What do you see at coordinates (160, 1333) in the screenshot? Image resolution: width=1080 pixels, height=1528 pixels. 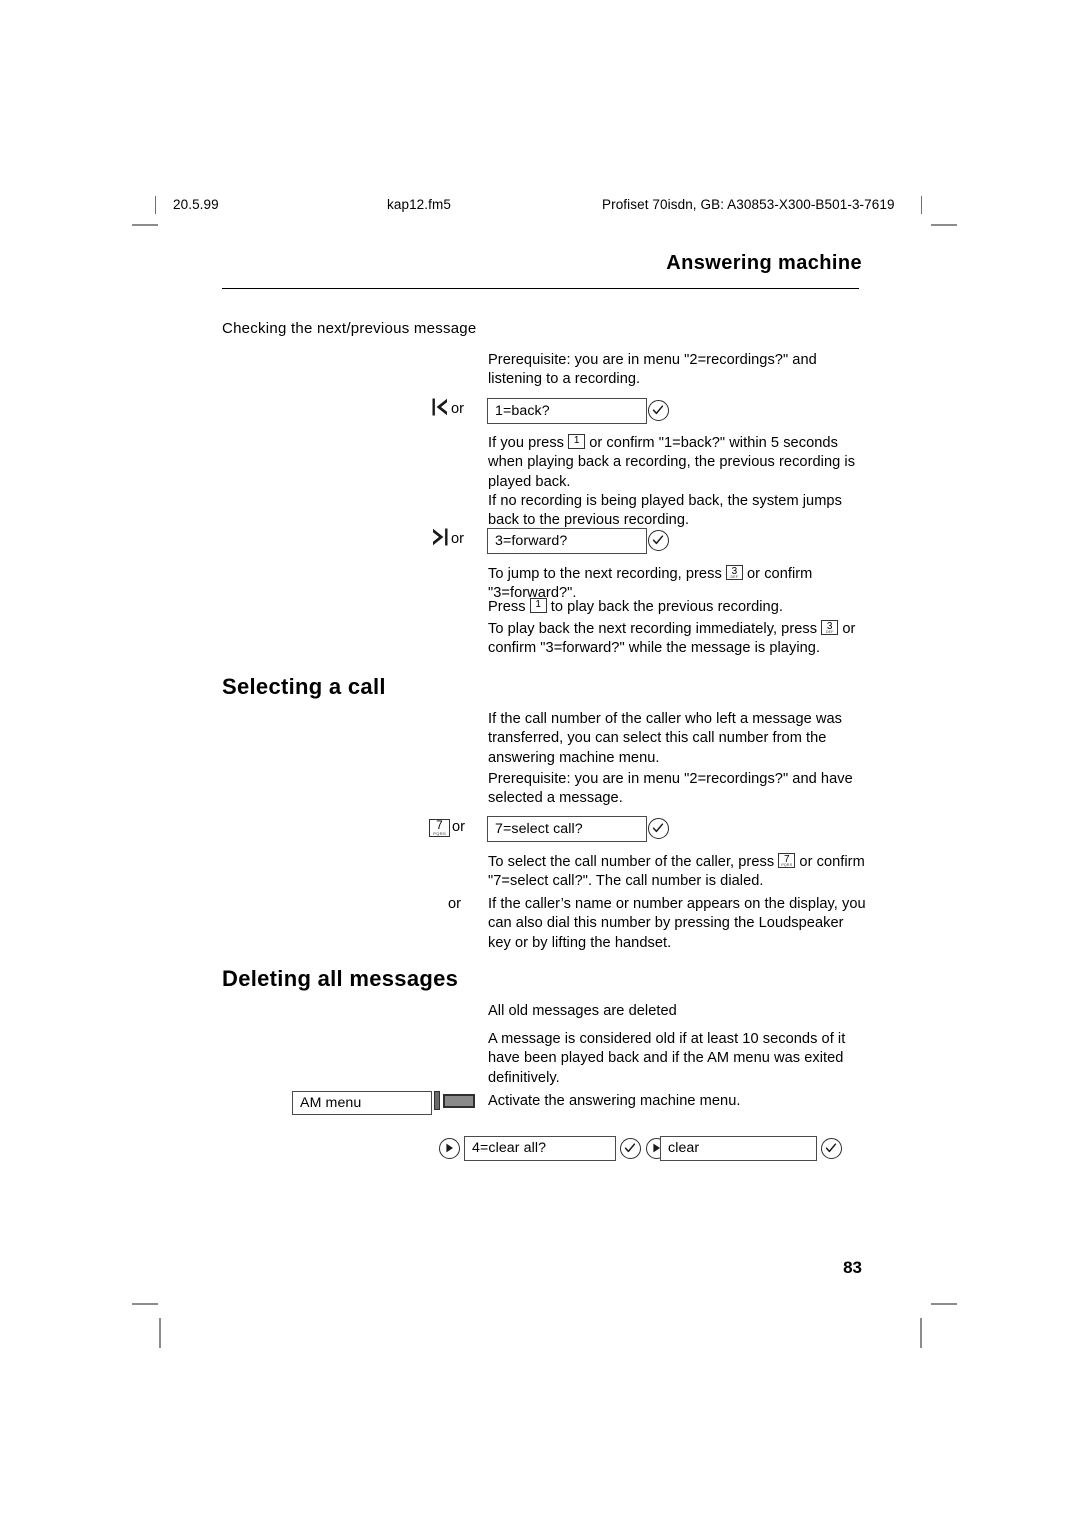 I see `crop-tick-bottom-left` at bounding box center [160, 1333].